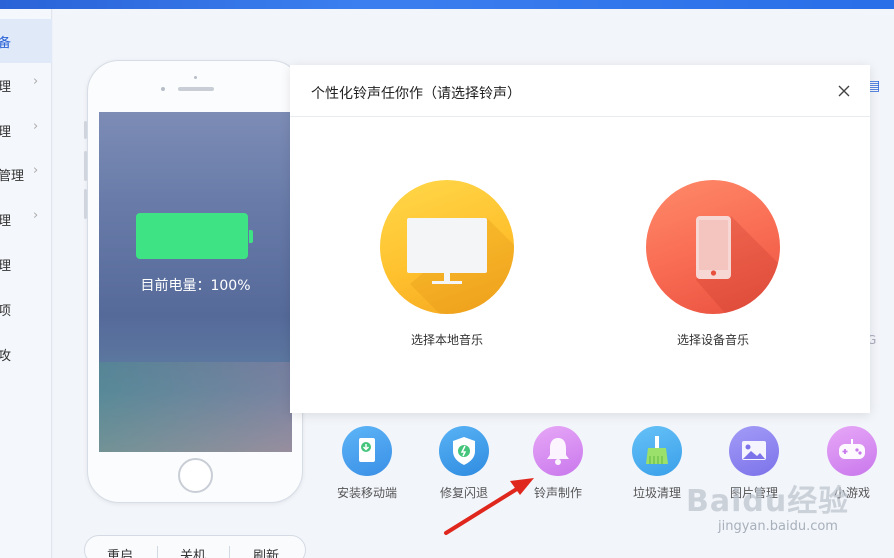  Describe the element at coordinates (657, 451) in the screenshot. I see `broom-icon` at that location.